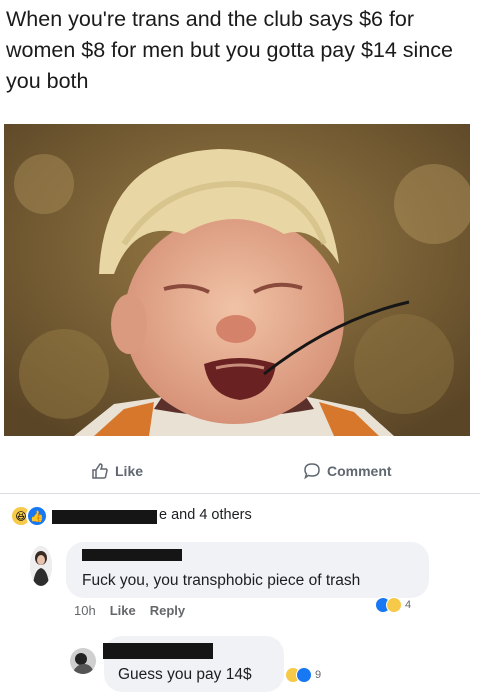  What do you see at coordinates (240, 470) in the screenshot?
I see `post-action-bar: Like Comment` at bounding box center [240, 470].